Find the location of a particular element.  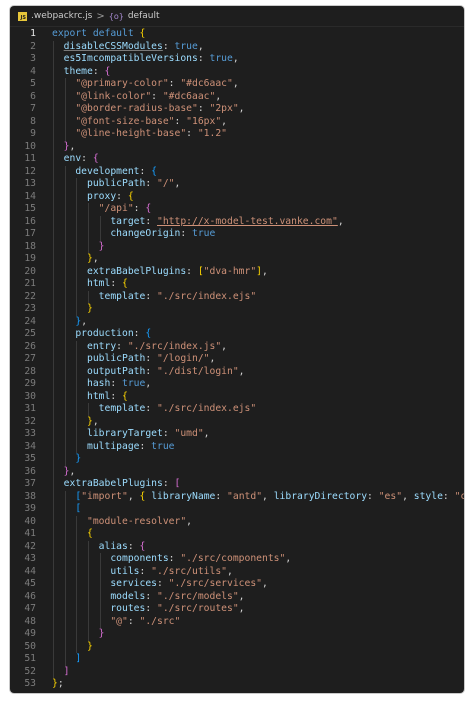

line-number: 34 is located at coordinates (30, 446).